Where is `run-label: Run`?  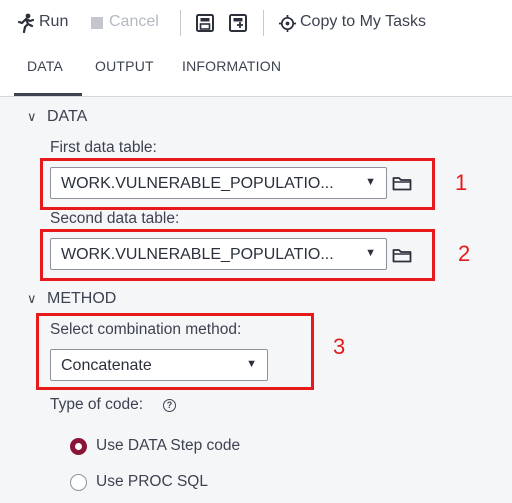 run-label: Run is located at coordinates (54, 21).